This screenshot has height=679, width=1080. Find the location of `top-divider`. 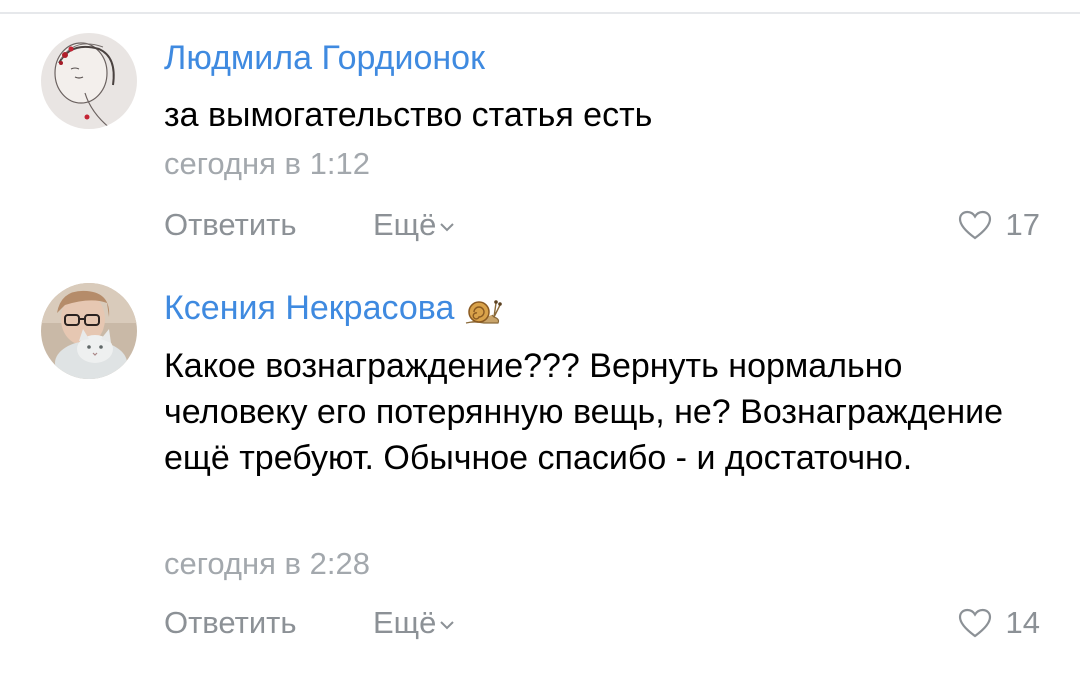

top-divider is located at coordinates (540, 13).